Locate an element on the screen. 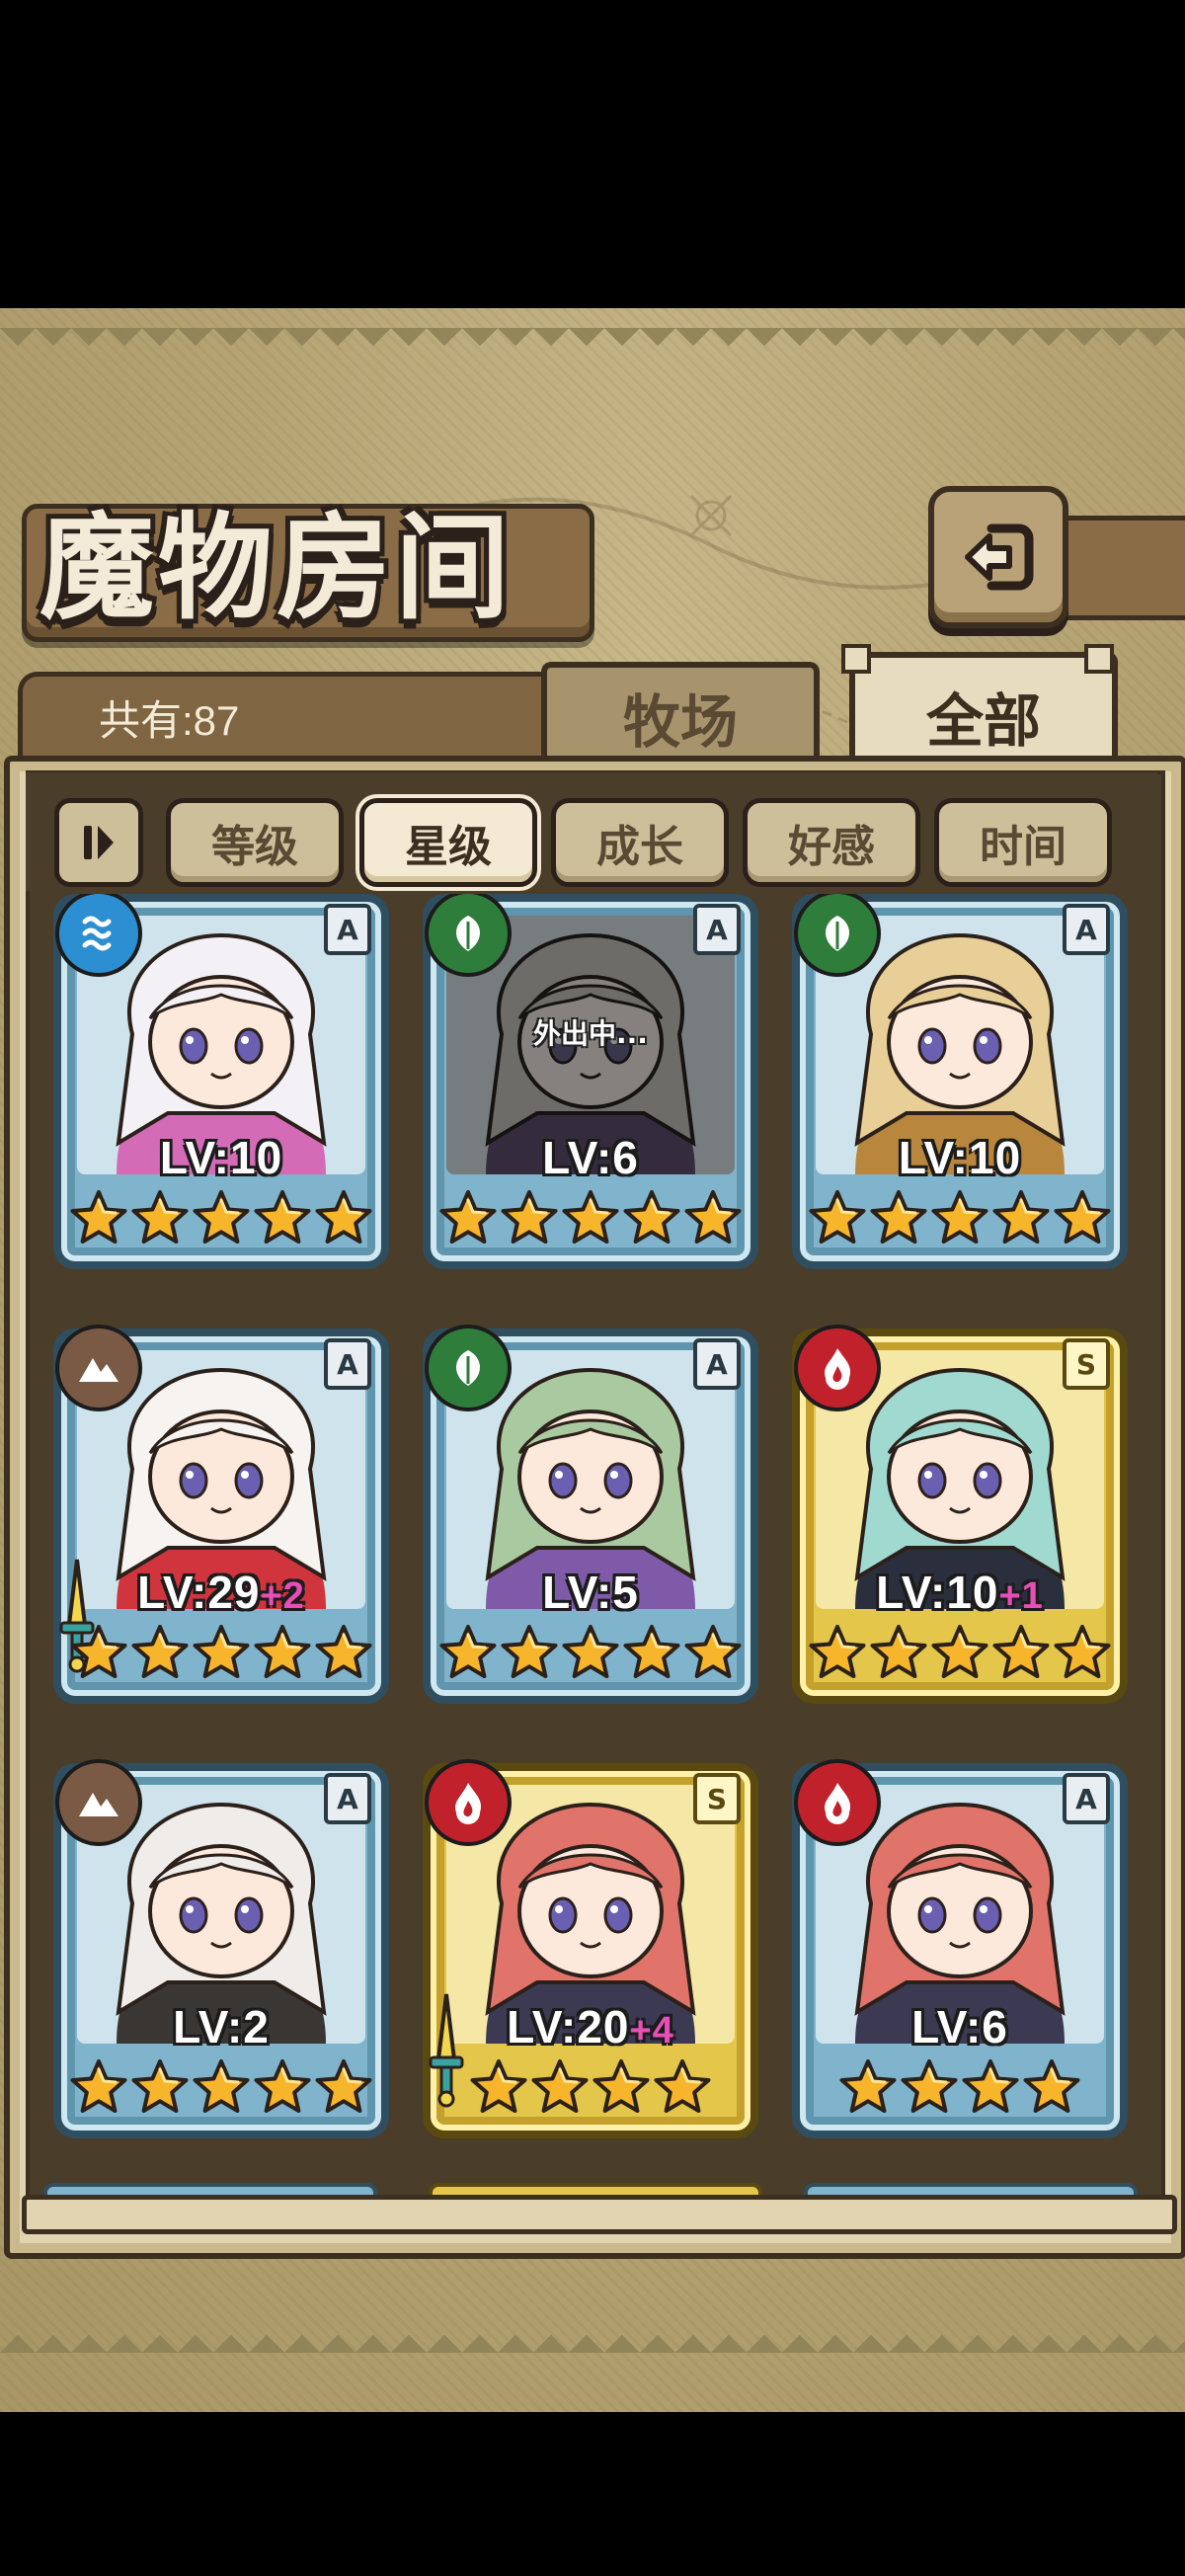 The height and width of the screenshot is (2576, 1185). level-value: LV:2 is located at coordinates (222, 2027).